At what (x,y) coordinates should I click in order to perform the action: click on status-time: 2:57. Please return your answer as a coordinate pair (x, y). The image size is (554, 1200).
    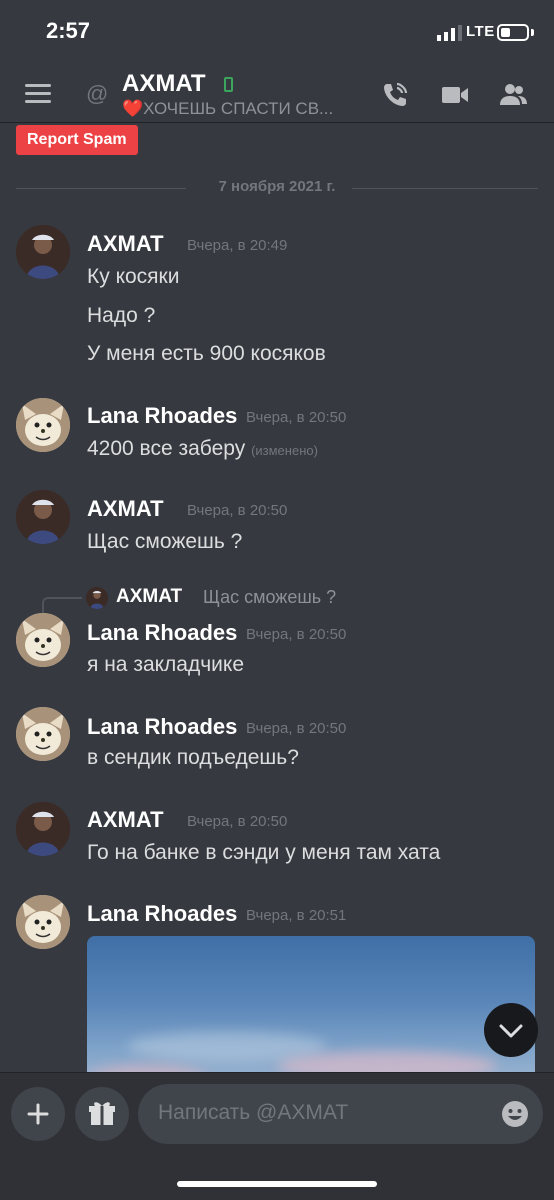
    Looking at the image, I should click on (68, 30).